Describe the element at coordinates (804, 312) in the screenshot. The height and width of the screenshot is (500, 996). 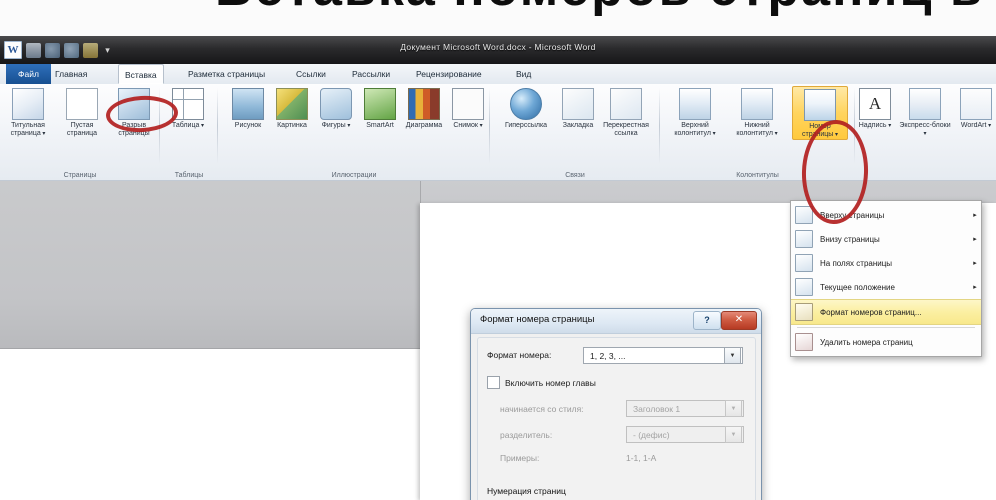
I see `format-page-numbers-icon` at that location.